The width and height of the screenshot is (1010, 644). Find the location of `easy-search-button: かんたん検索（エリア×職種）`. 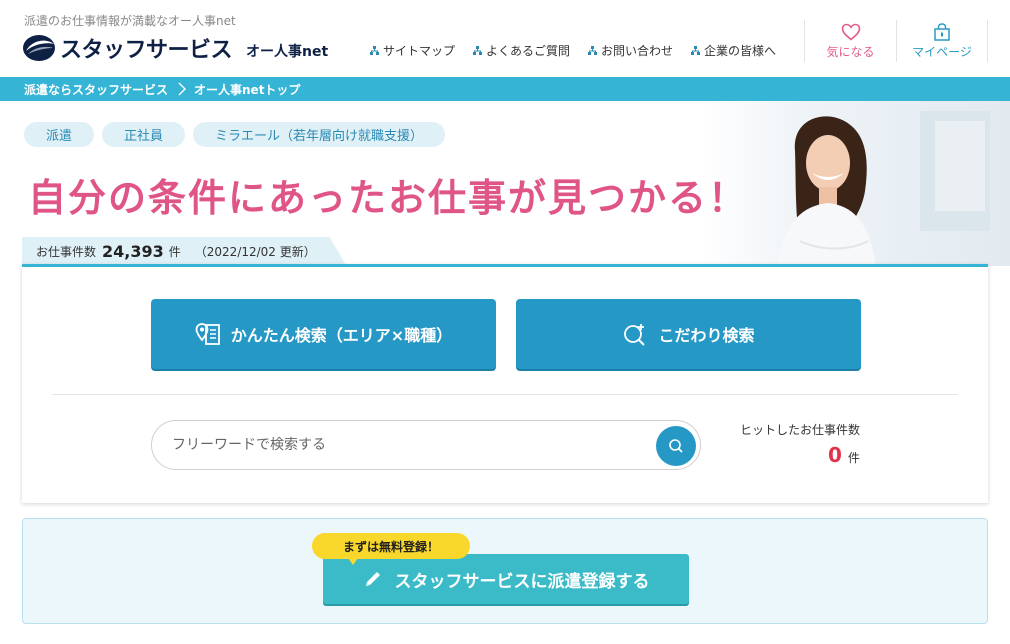

easy-search-button: かんたん検索（エリア×職種） is located at coordinates (323, 334).